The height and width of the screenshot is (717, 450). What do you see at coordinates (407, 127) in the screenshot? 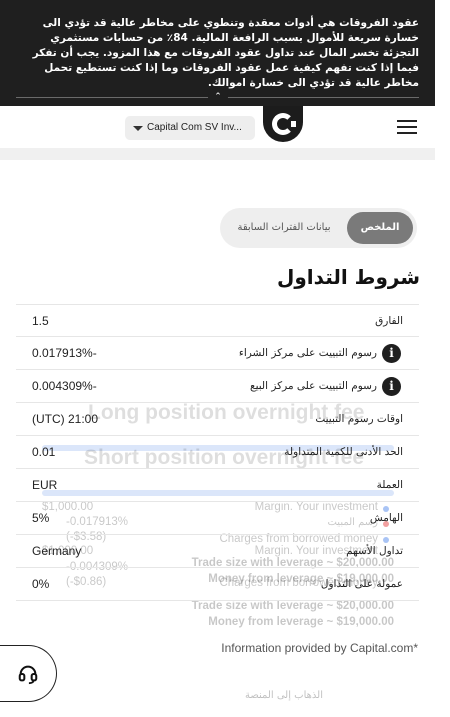
I see `hamburger-menu-icon` at bounding box center [407, 127].